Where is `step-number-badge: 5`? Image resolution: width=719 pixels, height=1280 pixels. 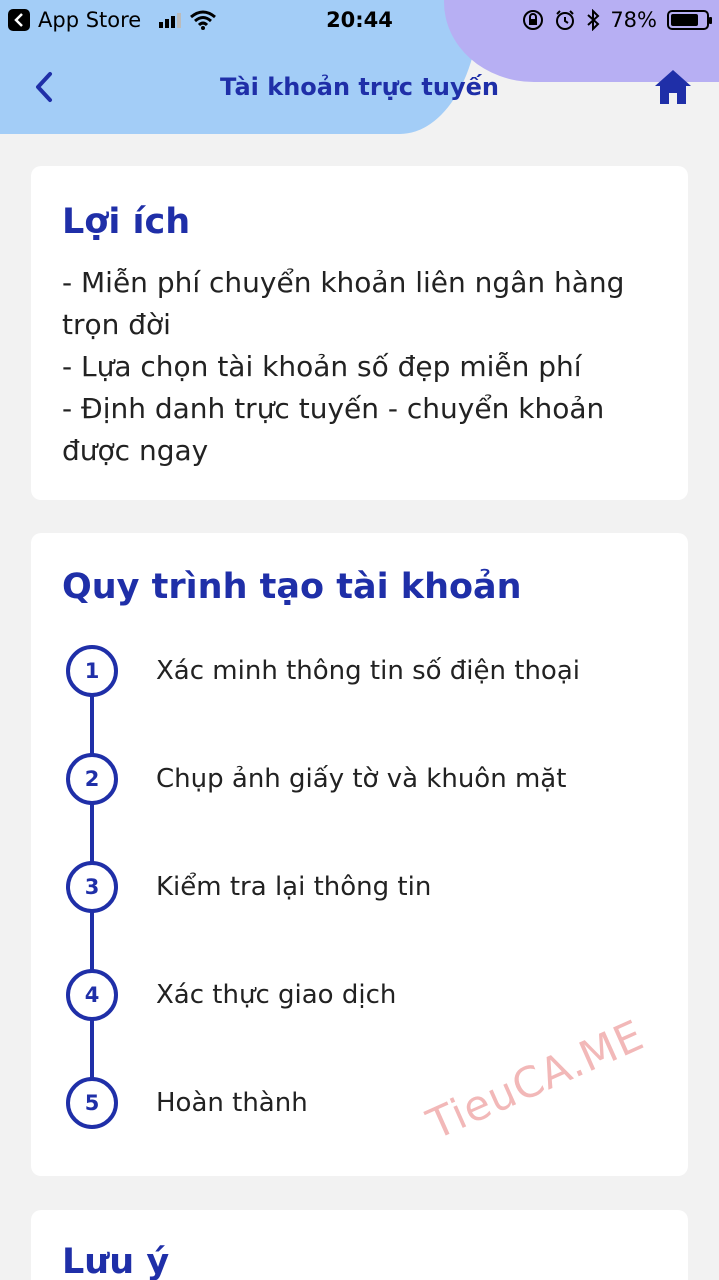 step-number-badge: 5 is located at coordinates (92, 1103).